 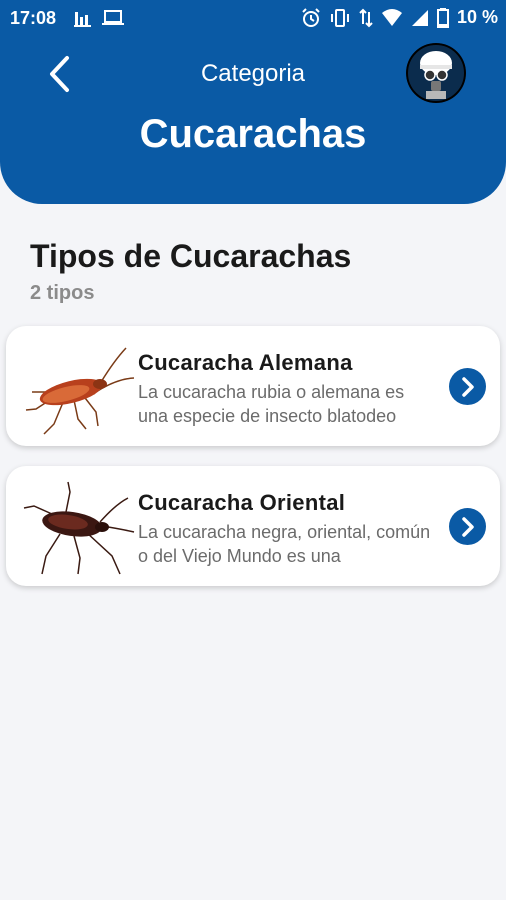 What do you see at coordinates (311, 17) in the screenshot?
I see `alarm-icon` at bounding box center [311, 17].